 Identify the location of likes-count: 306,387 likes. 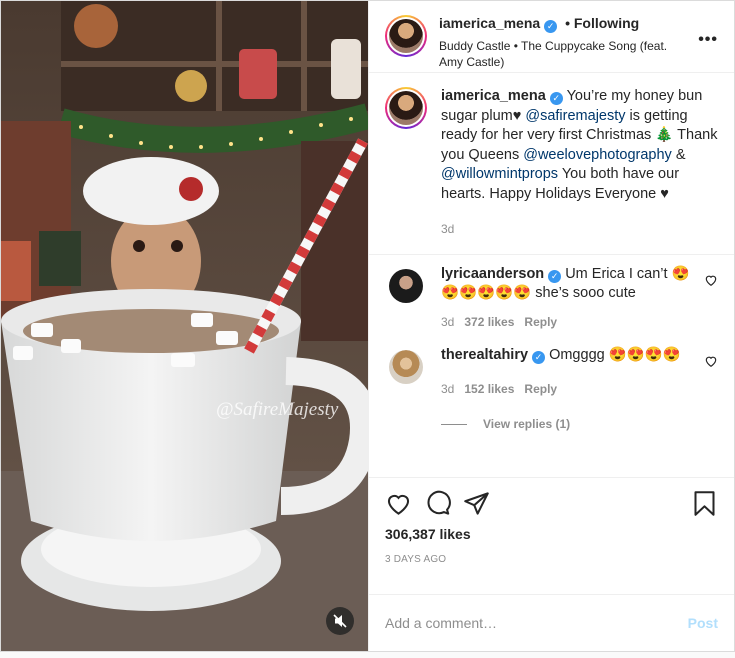
(551, 534).